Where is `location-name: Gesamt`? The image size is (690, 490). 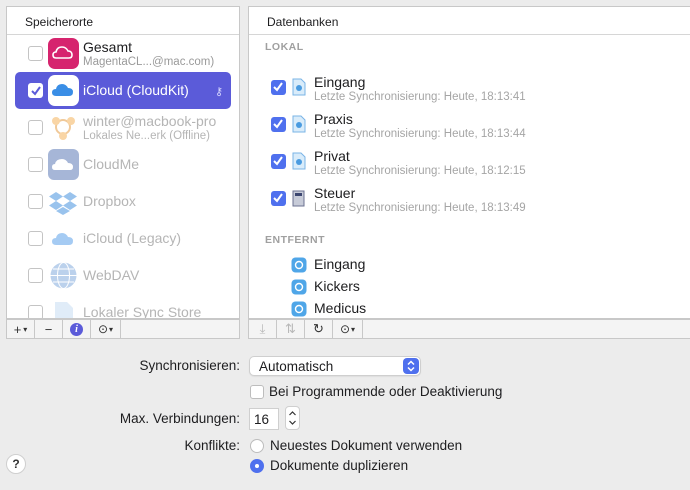
location-name: Gesamt is located at coordinates (108, 47).